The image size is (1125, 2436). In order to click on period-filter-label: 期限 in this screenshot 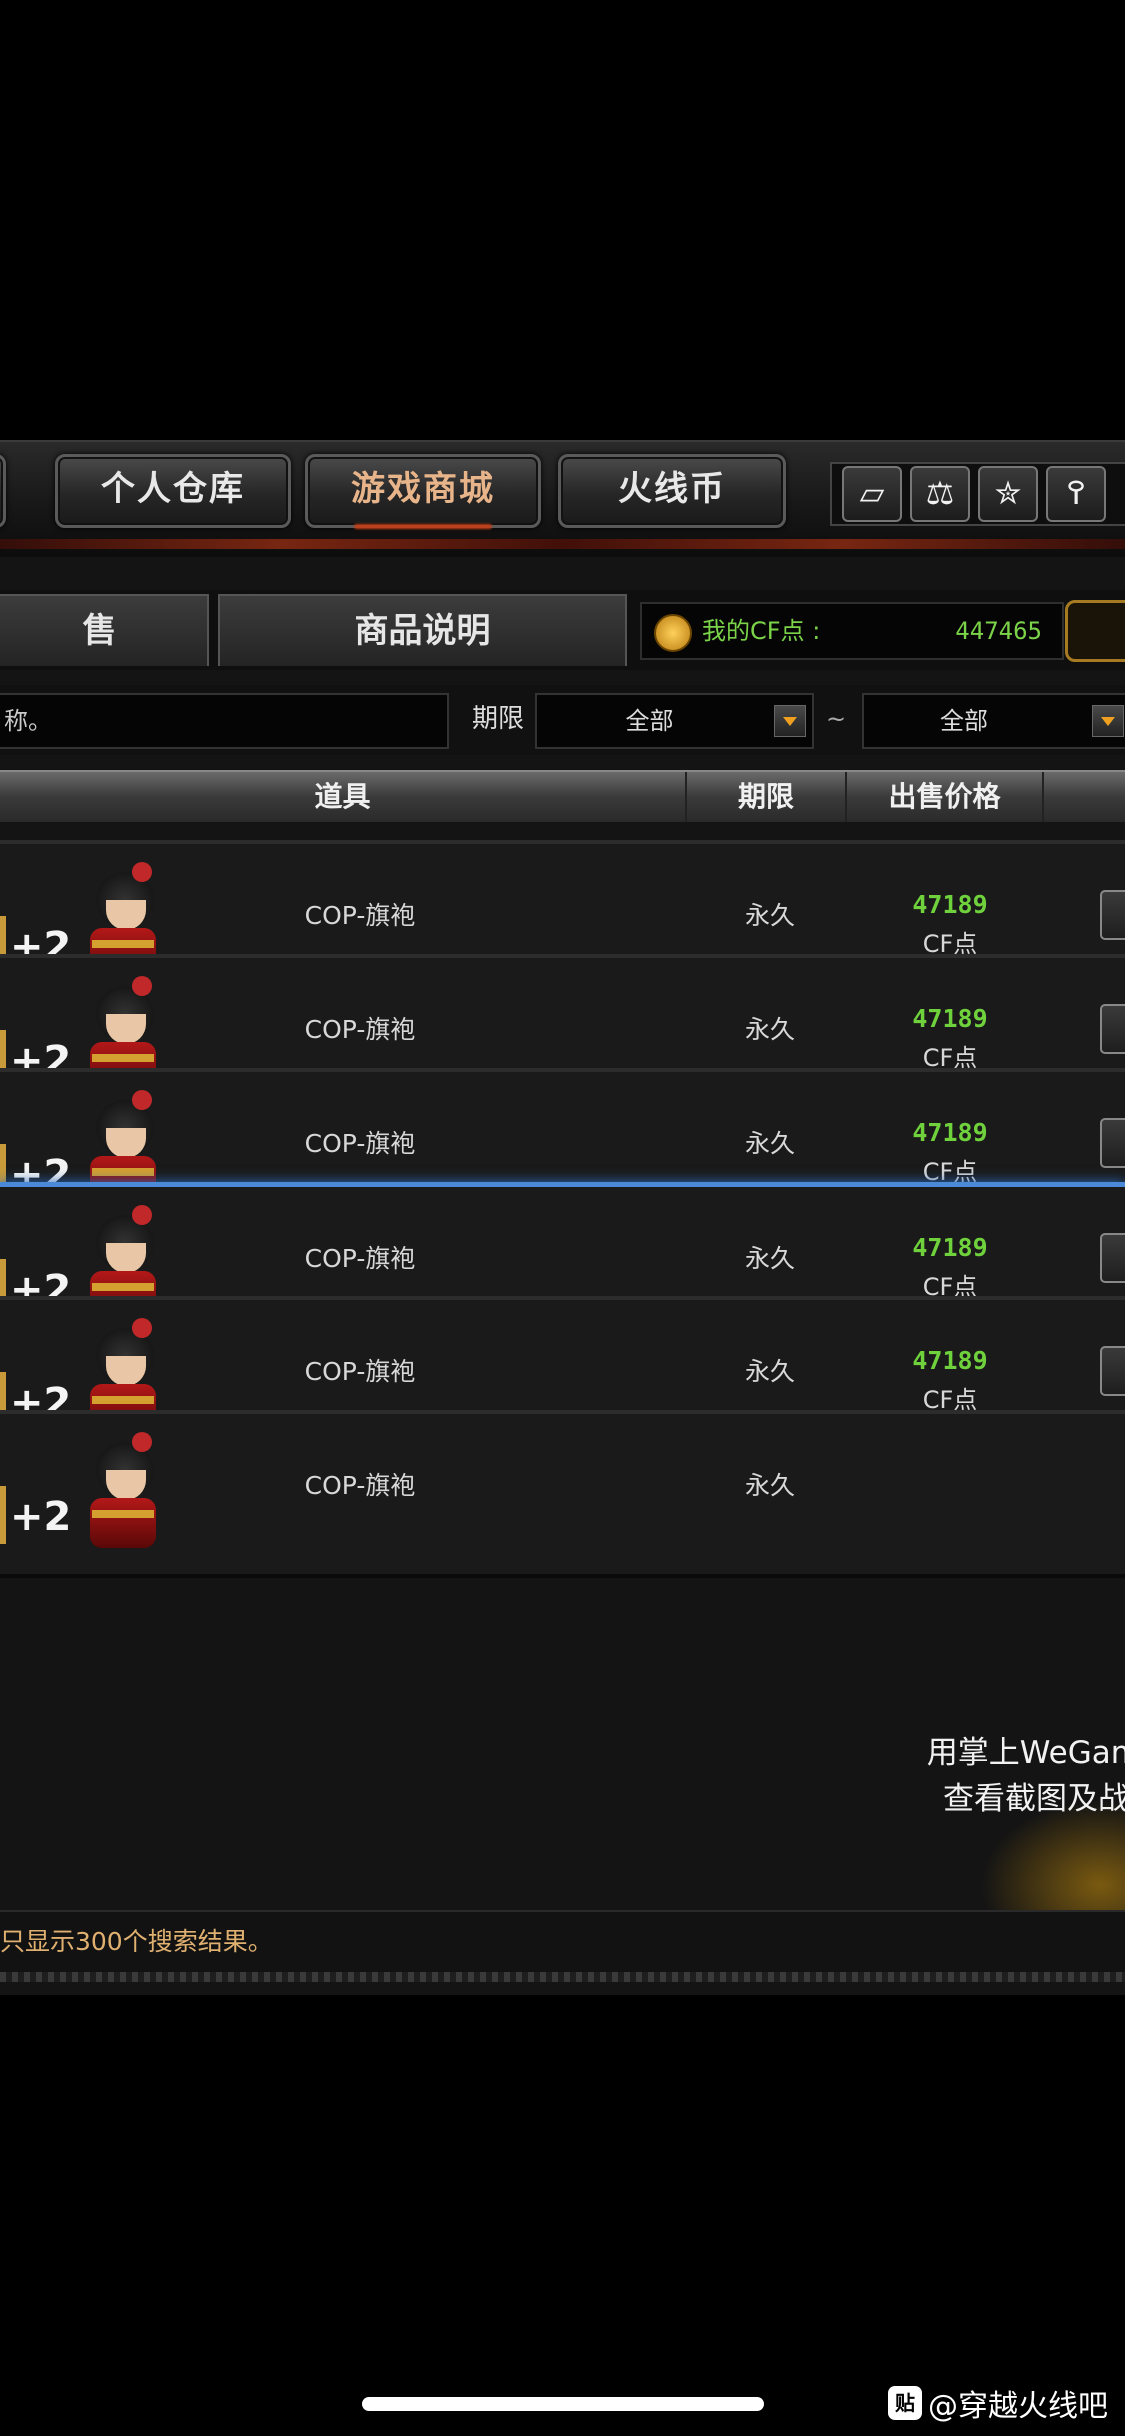, I will do `click(498, 719)`.